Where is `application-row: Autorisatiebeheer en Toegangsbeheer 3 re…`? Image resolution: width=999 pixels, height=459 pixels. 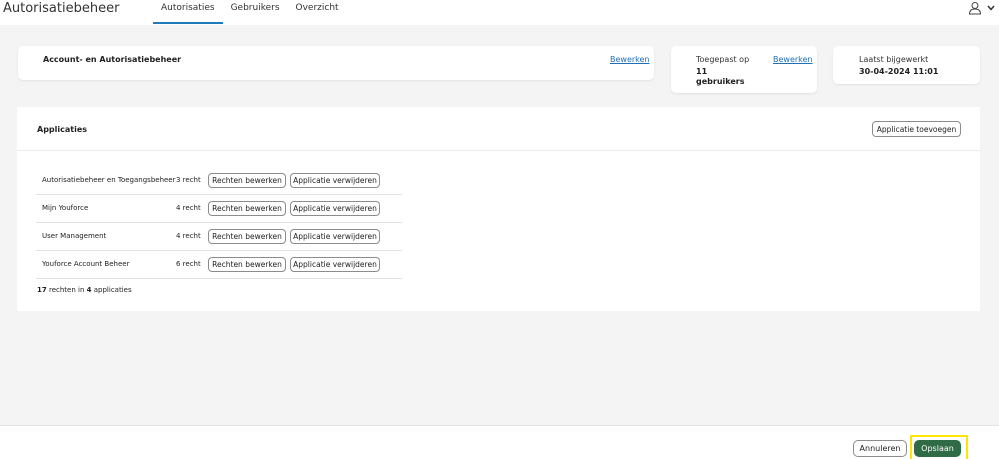
application-row: Autorisatiebeheer en Toegangsbeheer 3 re… is located at coordinates (219, 181).